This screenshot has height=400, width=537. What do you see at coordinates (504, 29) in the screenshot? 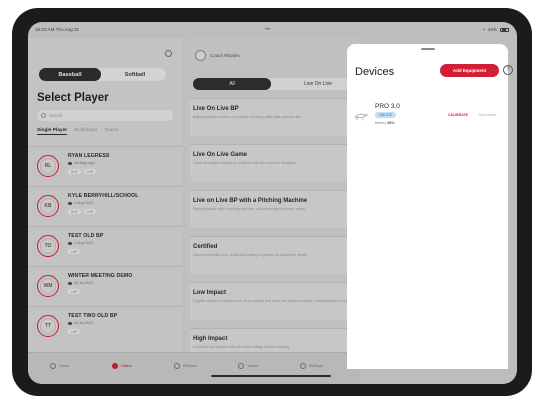
I see `battery-icon` at bounding box center [504, 29].